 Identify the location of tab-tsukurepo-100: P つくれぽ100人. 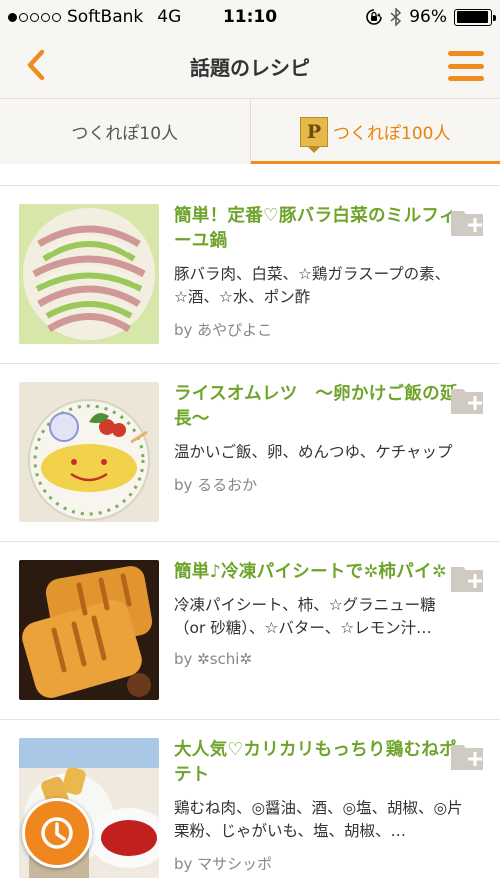
(374, 131).